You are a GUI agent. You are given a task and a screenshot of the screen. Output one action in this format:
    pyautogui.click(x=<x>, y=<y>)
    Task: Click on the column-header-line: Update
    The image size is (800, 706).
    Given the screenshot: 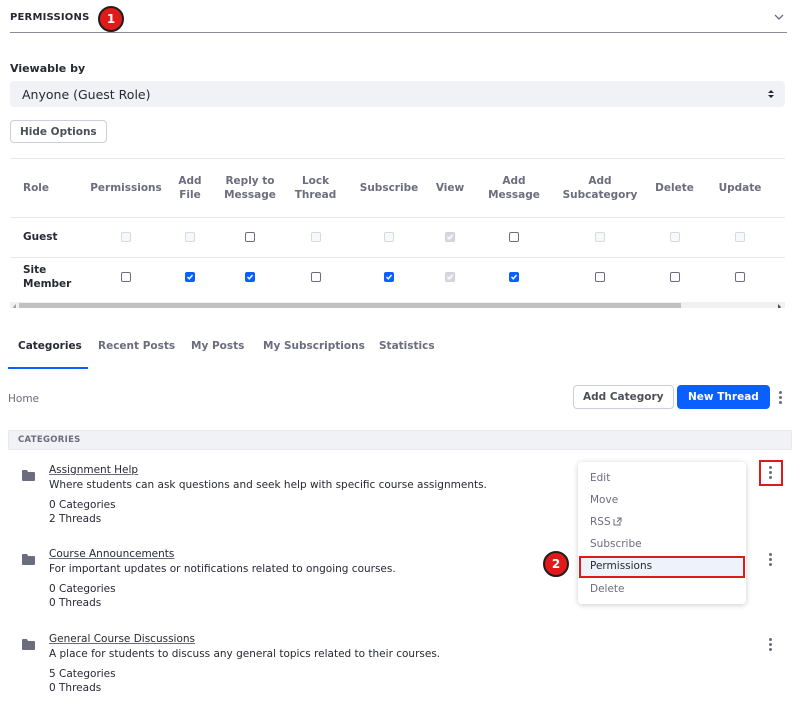 What is the action you would take?
    pyautogui.click(x=740, y=188)
    